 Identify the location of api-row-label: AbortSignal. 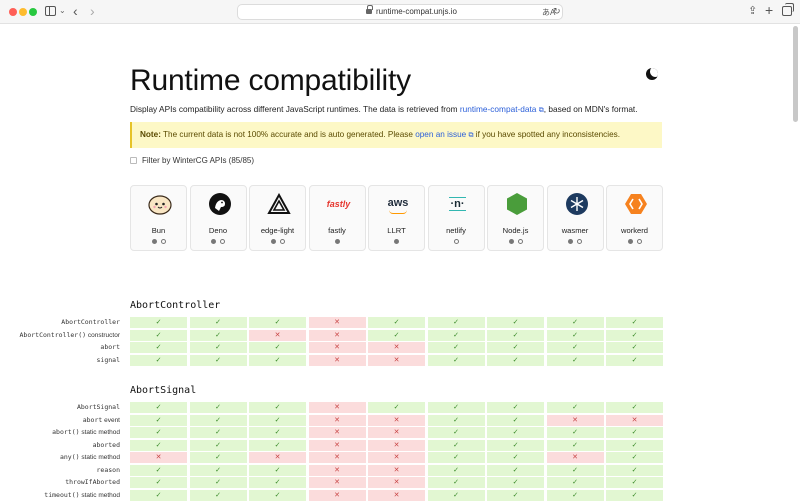
(98, 407).